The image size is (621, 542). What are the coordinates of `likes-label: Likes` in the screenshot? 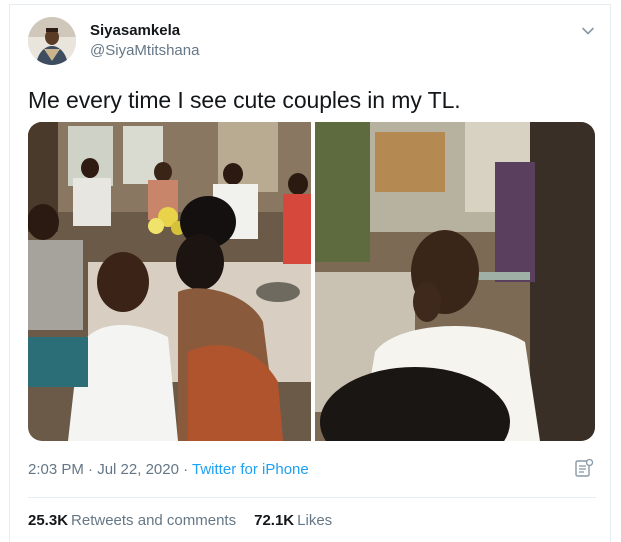 It's located at (315, 520).